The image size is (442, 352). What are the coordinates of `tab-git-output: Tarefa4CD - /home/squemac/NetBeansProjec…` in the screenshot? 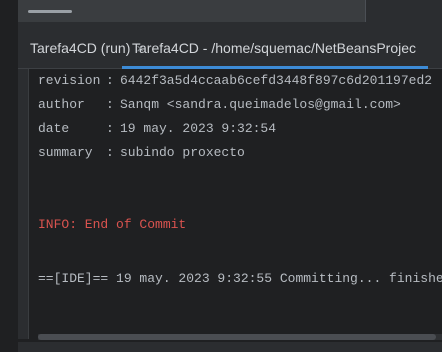 It's located at (274, 48).